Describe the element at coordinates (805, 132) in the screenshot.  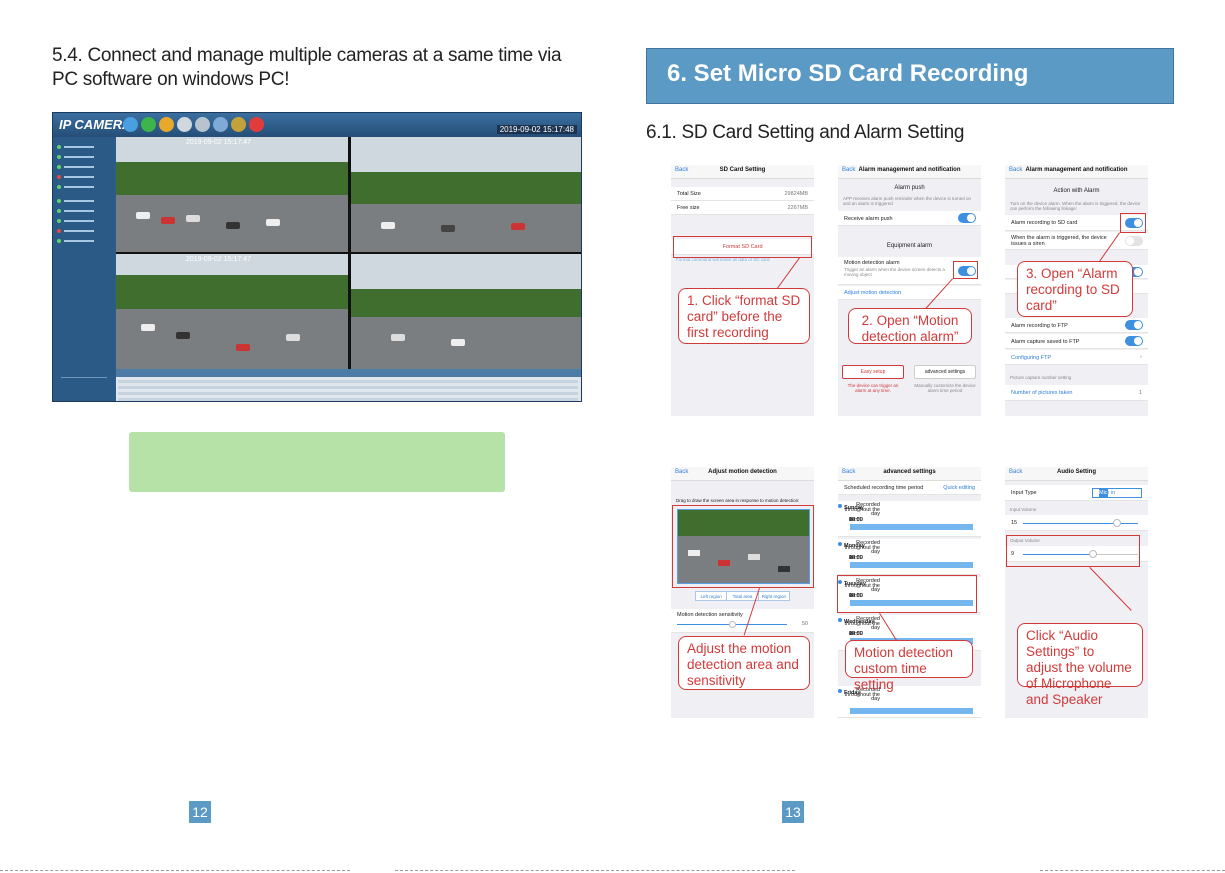
I see `subsection-title: 6.1. SD Card Setting and Alarm Setting` at that location.